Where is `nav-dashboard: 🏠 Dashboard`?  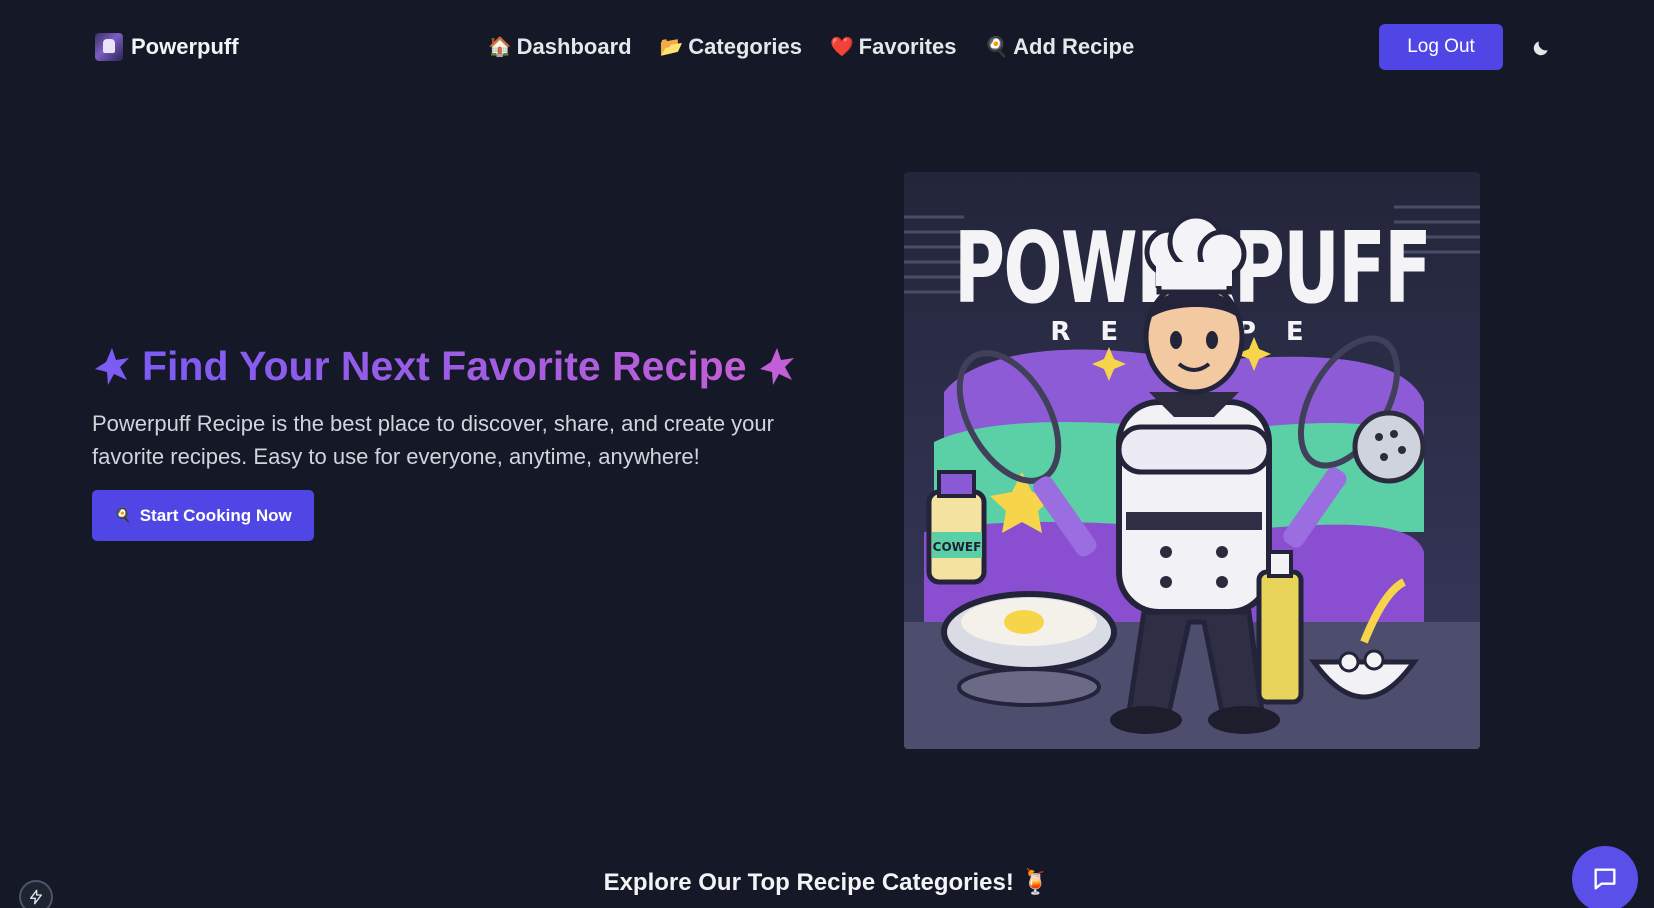 nav-dashboard: 🏠 Dashboard is located at coordinates (560, 47).